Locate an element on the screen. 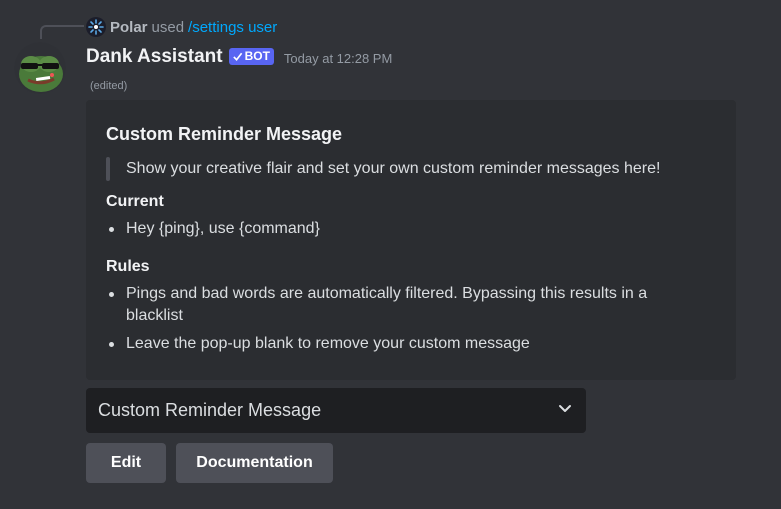 This screenshot has height=509, width=781. polar-avatar-icon is located at coordinates (96, 27).